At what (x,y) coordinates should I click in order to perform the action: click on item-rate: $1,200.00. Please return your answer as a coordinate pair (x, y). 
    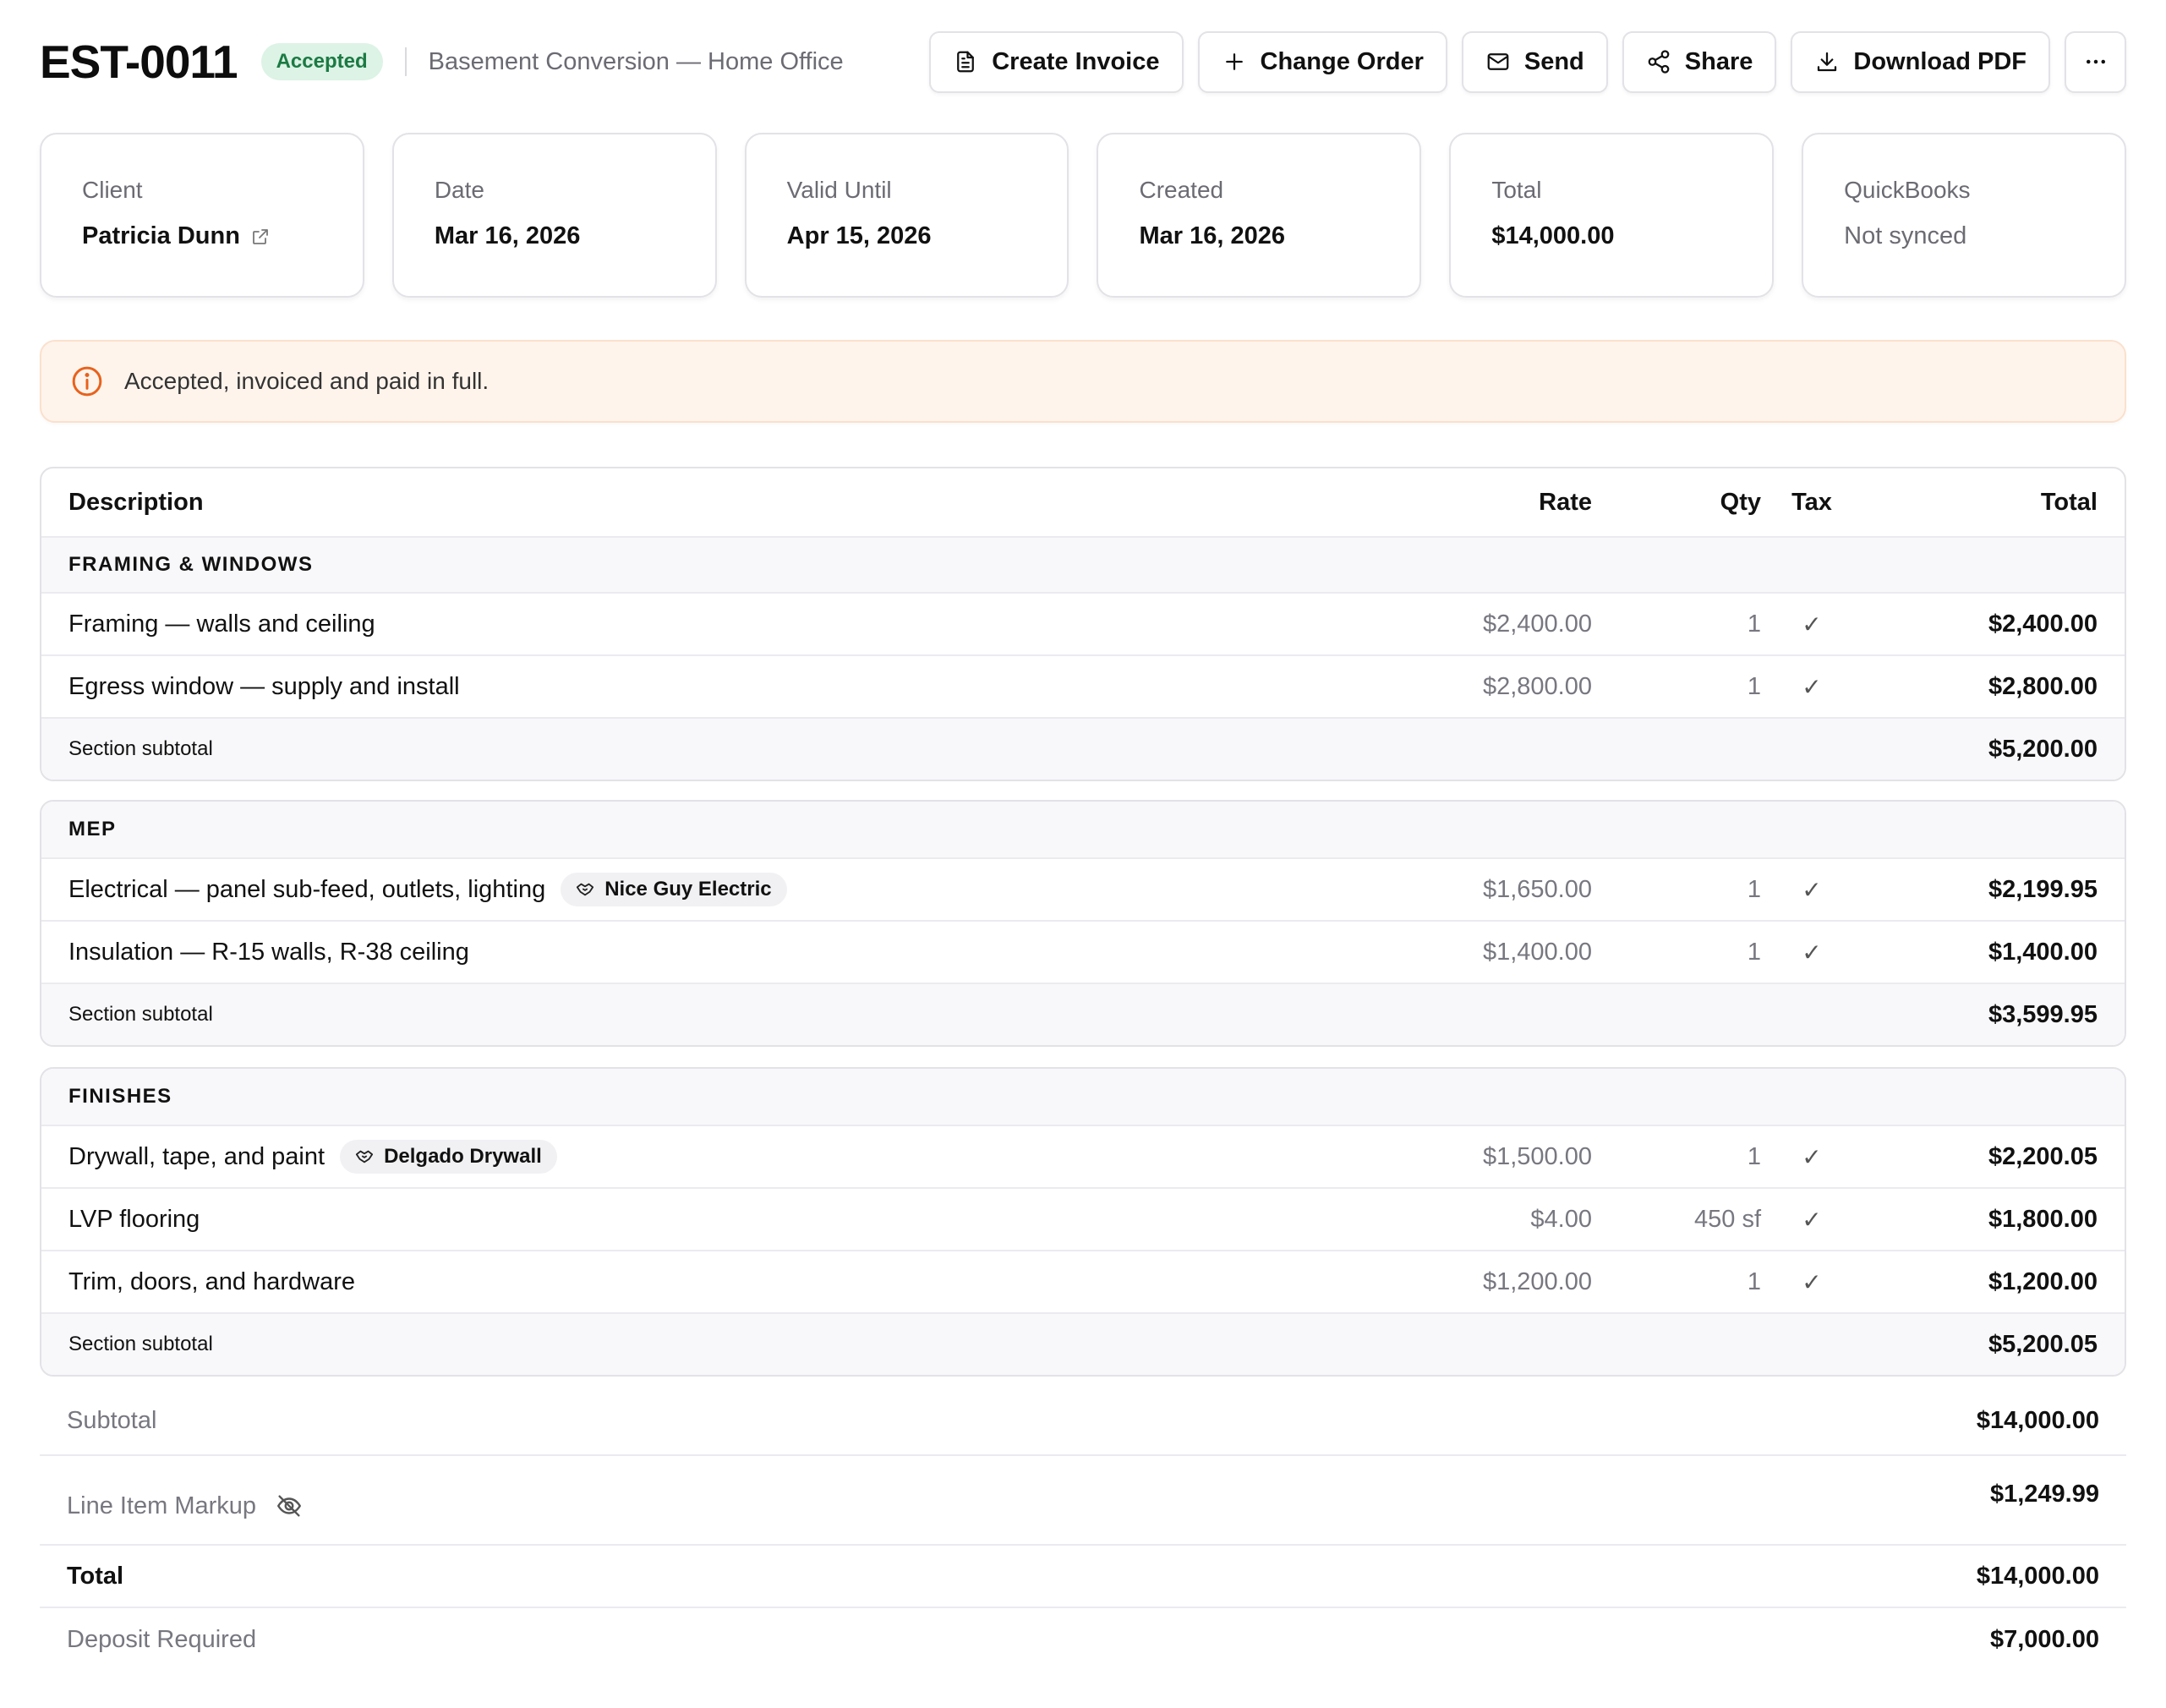
    Looking at the image, I should click on (1537, 1281).